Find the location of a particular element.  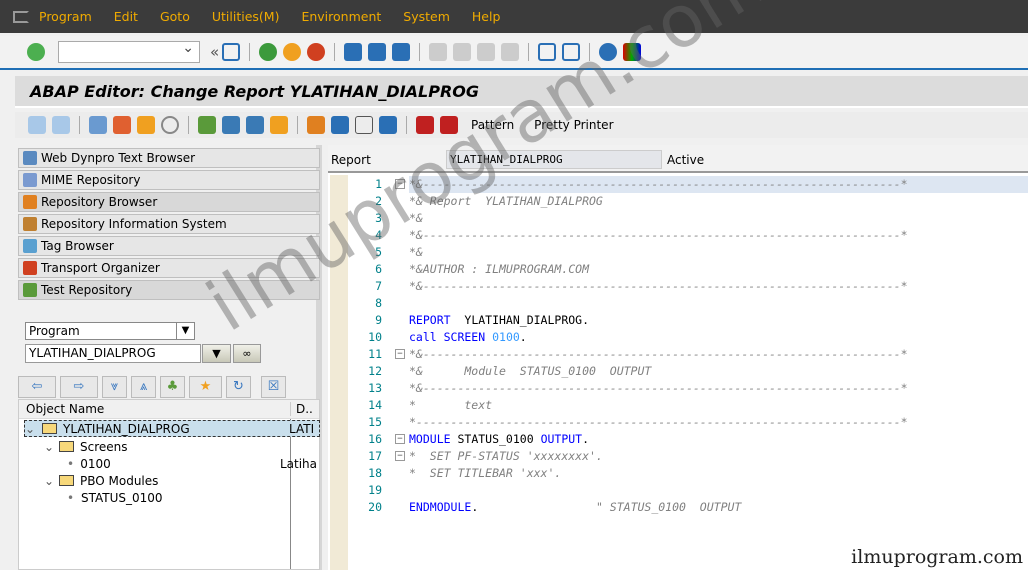

collapse-icon: « is located at coordinates (214, 52).